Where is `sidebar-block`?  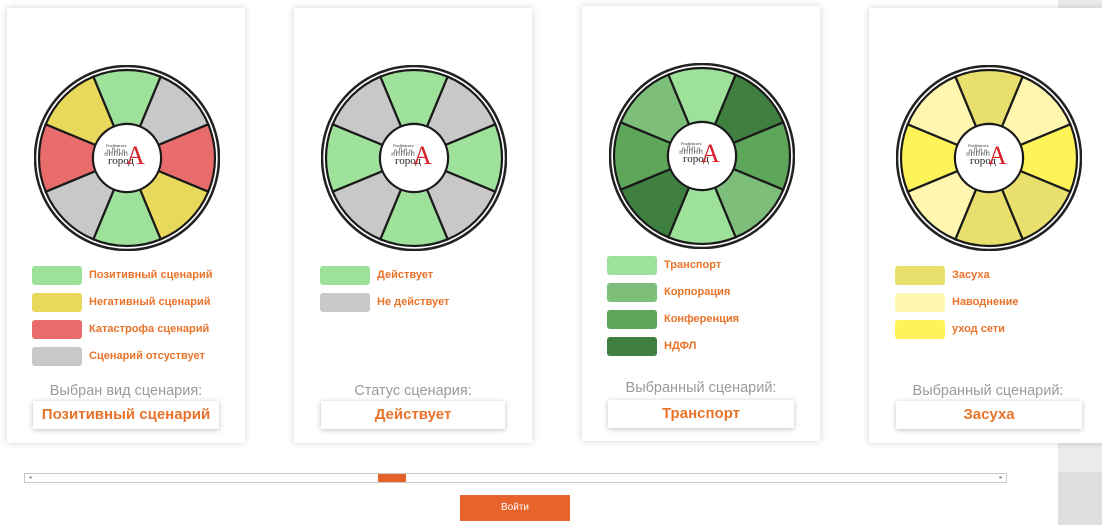 sidebar-block is located at coordinates (1080, 498).